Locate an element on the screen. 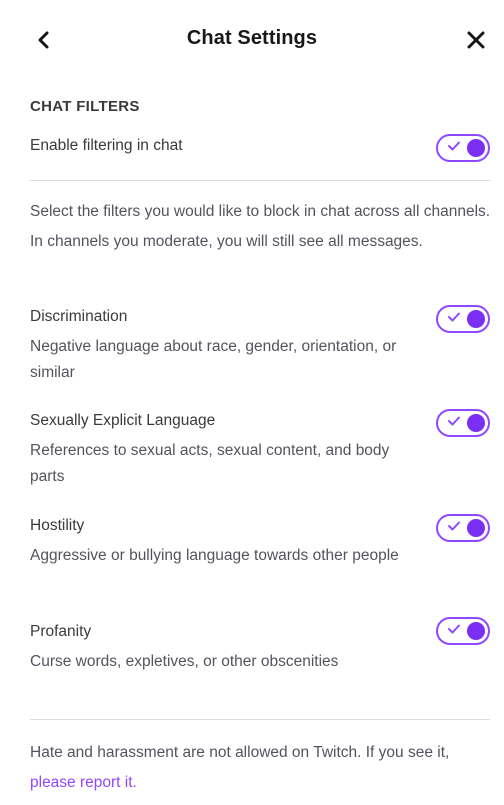 This screenshot has width=504, height=805. toggle-sexually-explicit is located at coordinates (463, 423).